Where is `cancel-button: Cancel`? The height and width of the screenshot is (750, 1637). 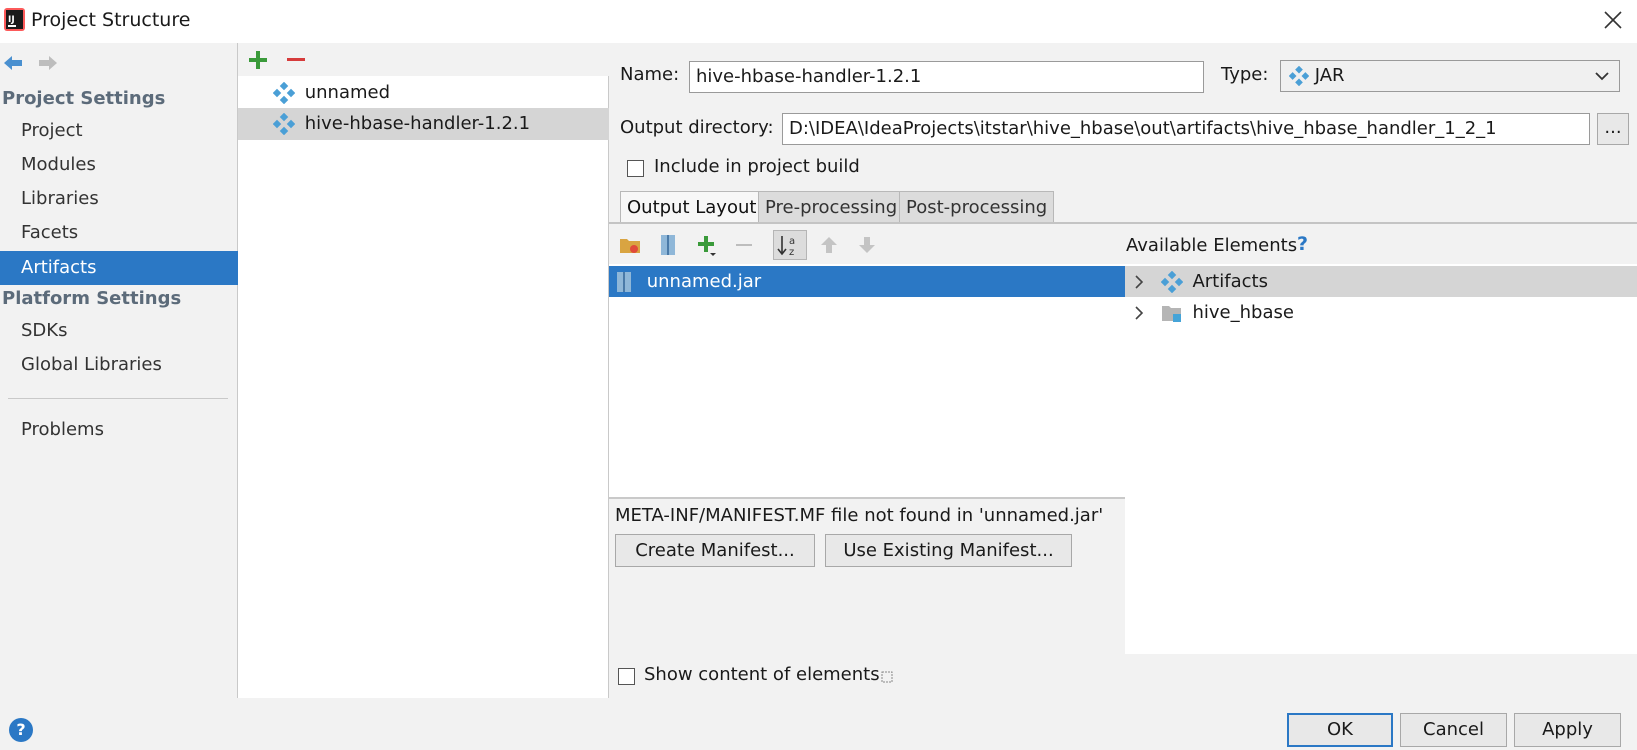 cancel-button: Cancel is located at coordinates (1453, 730).